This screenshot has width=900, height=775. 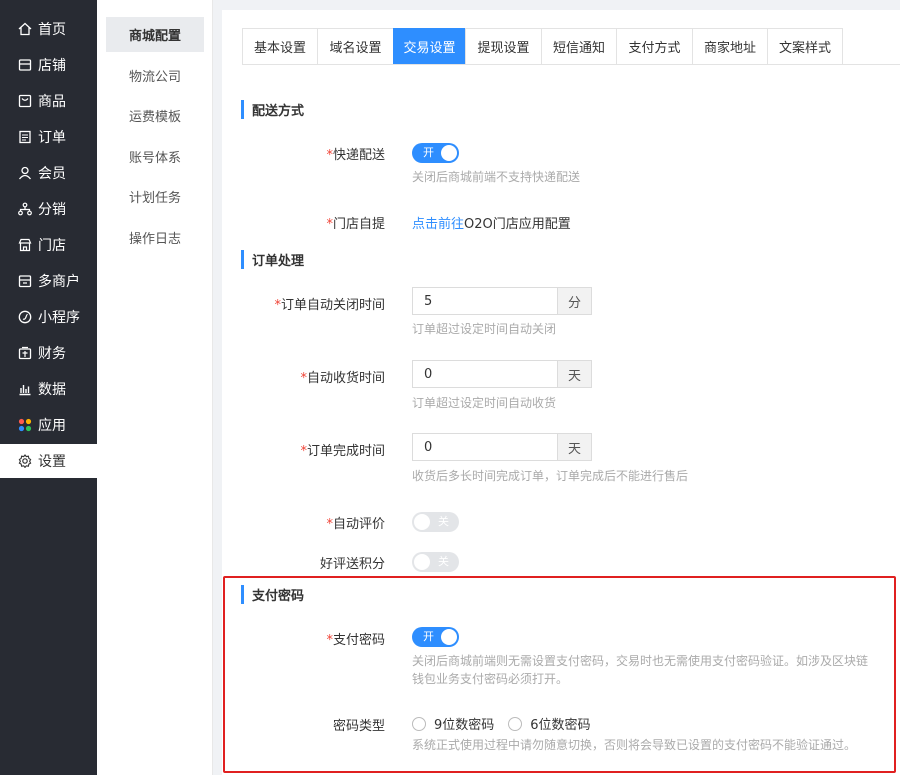 I want to click on tabs-divider, so click(x=571, y=64).